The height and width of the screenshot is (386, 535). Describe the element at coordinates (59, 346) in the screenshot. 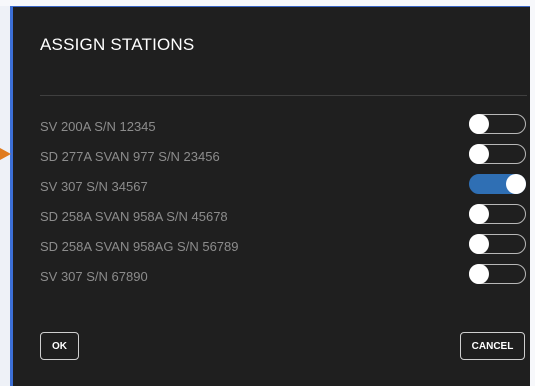

I see `ok-button: OK` at that location.